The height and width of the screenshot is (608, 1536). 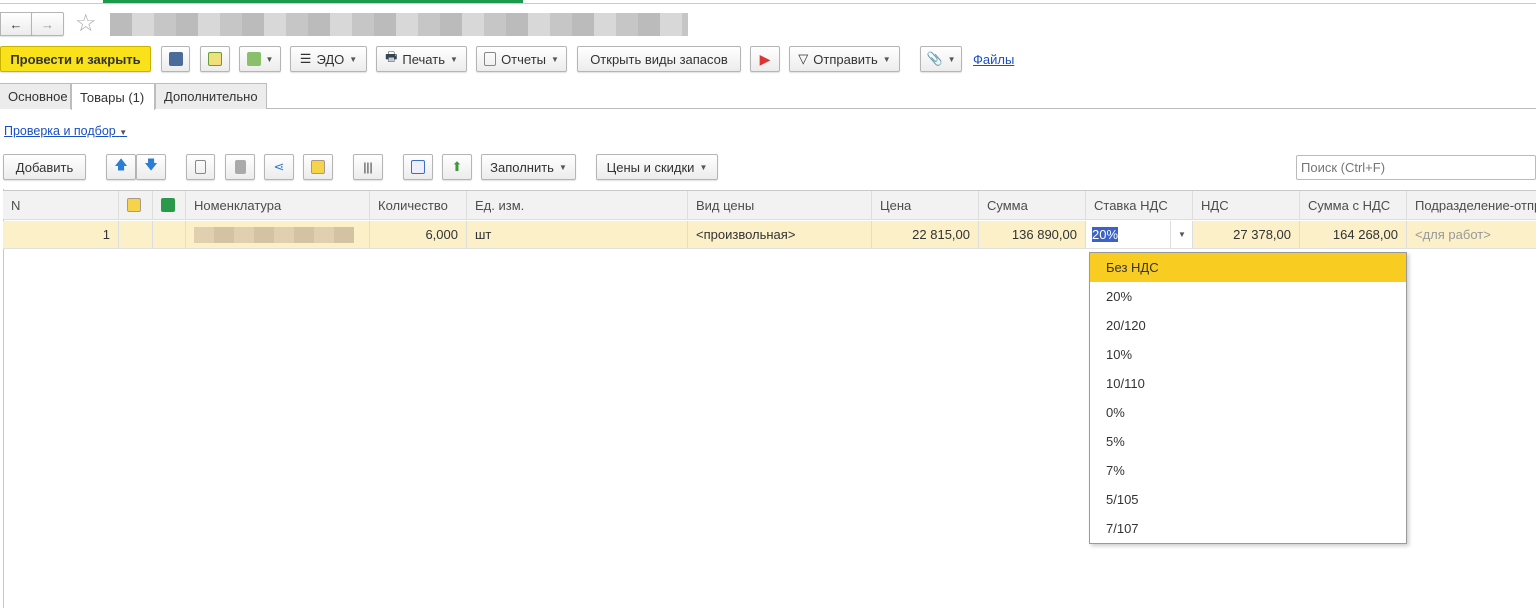 I want to click on row-marking, so click(x=169, y=234).